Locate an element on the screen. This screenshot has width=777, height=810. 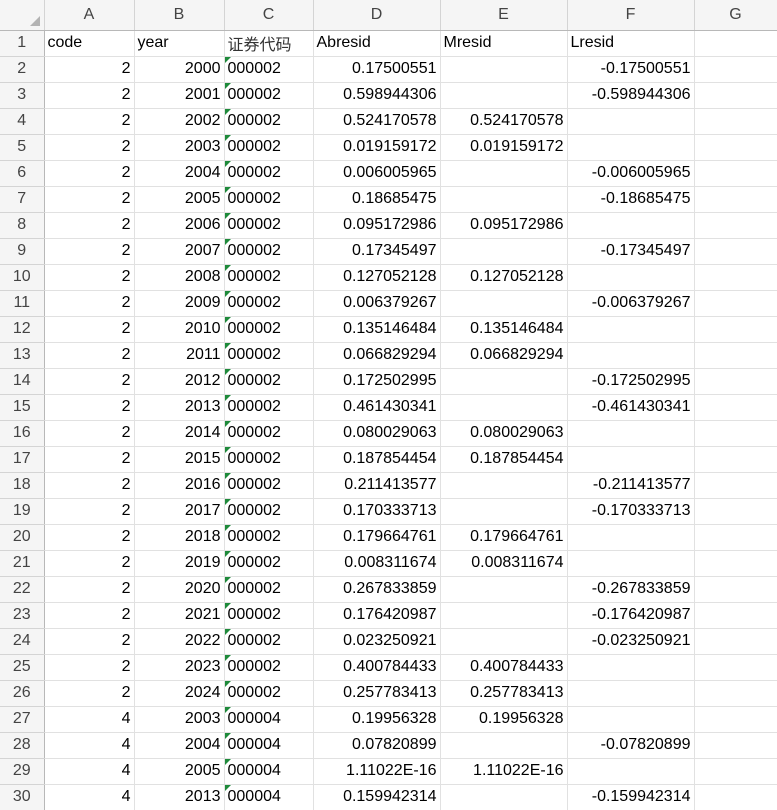
cell-abresid: 0.135146484 is located at coordinates (377, 329).